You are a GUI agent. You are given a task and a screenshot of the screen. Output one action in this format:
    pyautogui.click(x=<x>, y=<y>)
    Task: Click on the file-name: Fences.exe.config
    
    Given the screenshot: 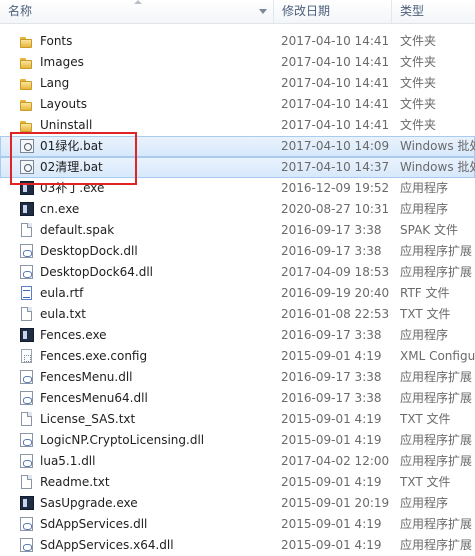 What is the action you would take?
    pyautogui.click(x=93, y=356)
    